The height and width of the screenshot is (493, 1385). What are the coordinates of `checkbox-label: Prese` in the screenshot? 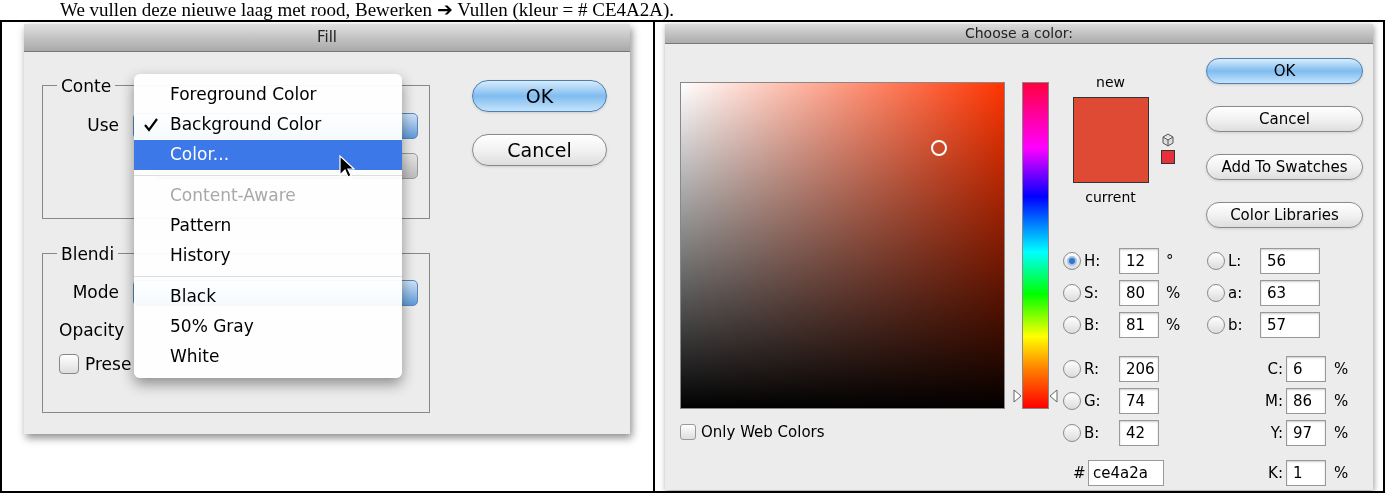 It's located at (108, 364).